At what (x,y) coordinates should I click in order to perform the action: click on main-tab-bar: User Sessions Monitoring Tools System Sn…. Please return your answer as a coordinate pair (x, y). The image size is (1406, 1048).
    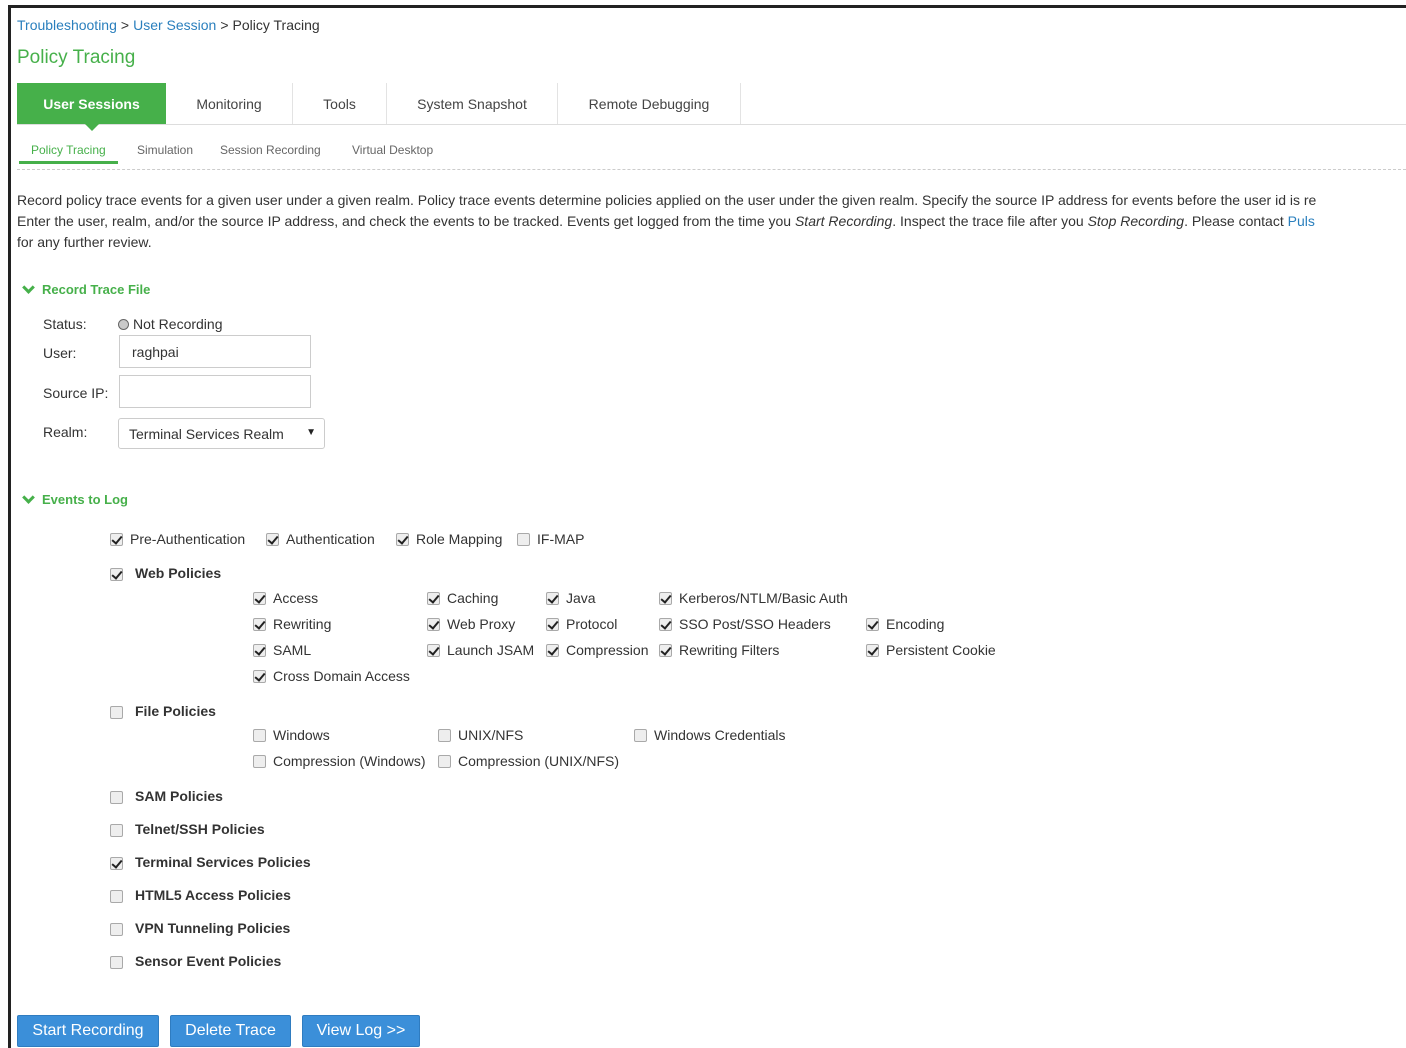
    Looking at the image, I should click on (711, 107).